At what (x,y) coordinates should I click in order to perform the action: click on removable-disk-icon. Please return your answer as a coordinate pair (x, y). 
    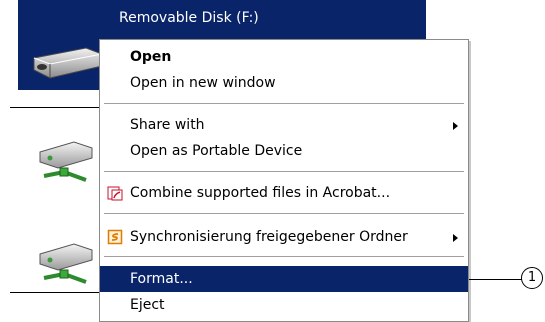
    Looking at the image, I should click on (67, 61).